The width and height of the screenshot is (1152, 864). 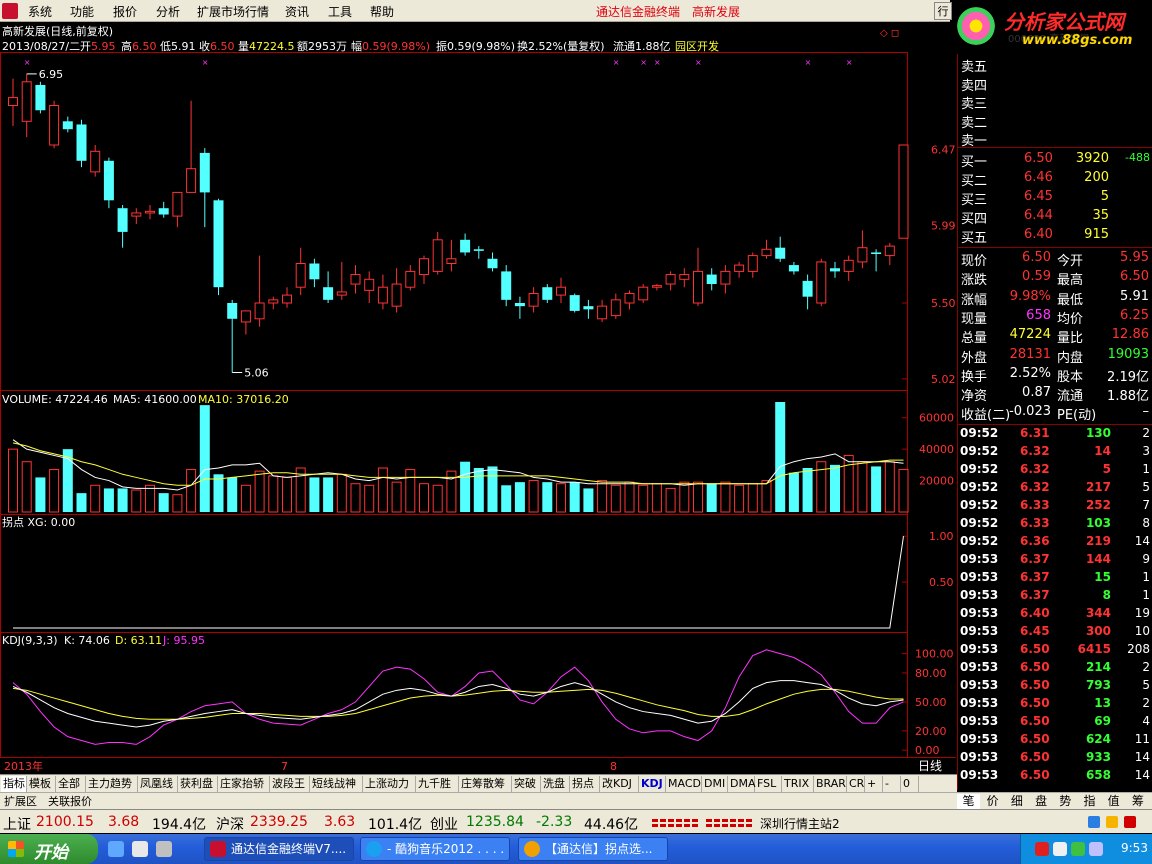 I want to click on buy-row: 买一 6.50 3920 -488, so click(x=1055, y=160).